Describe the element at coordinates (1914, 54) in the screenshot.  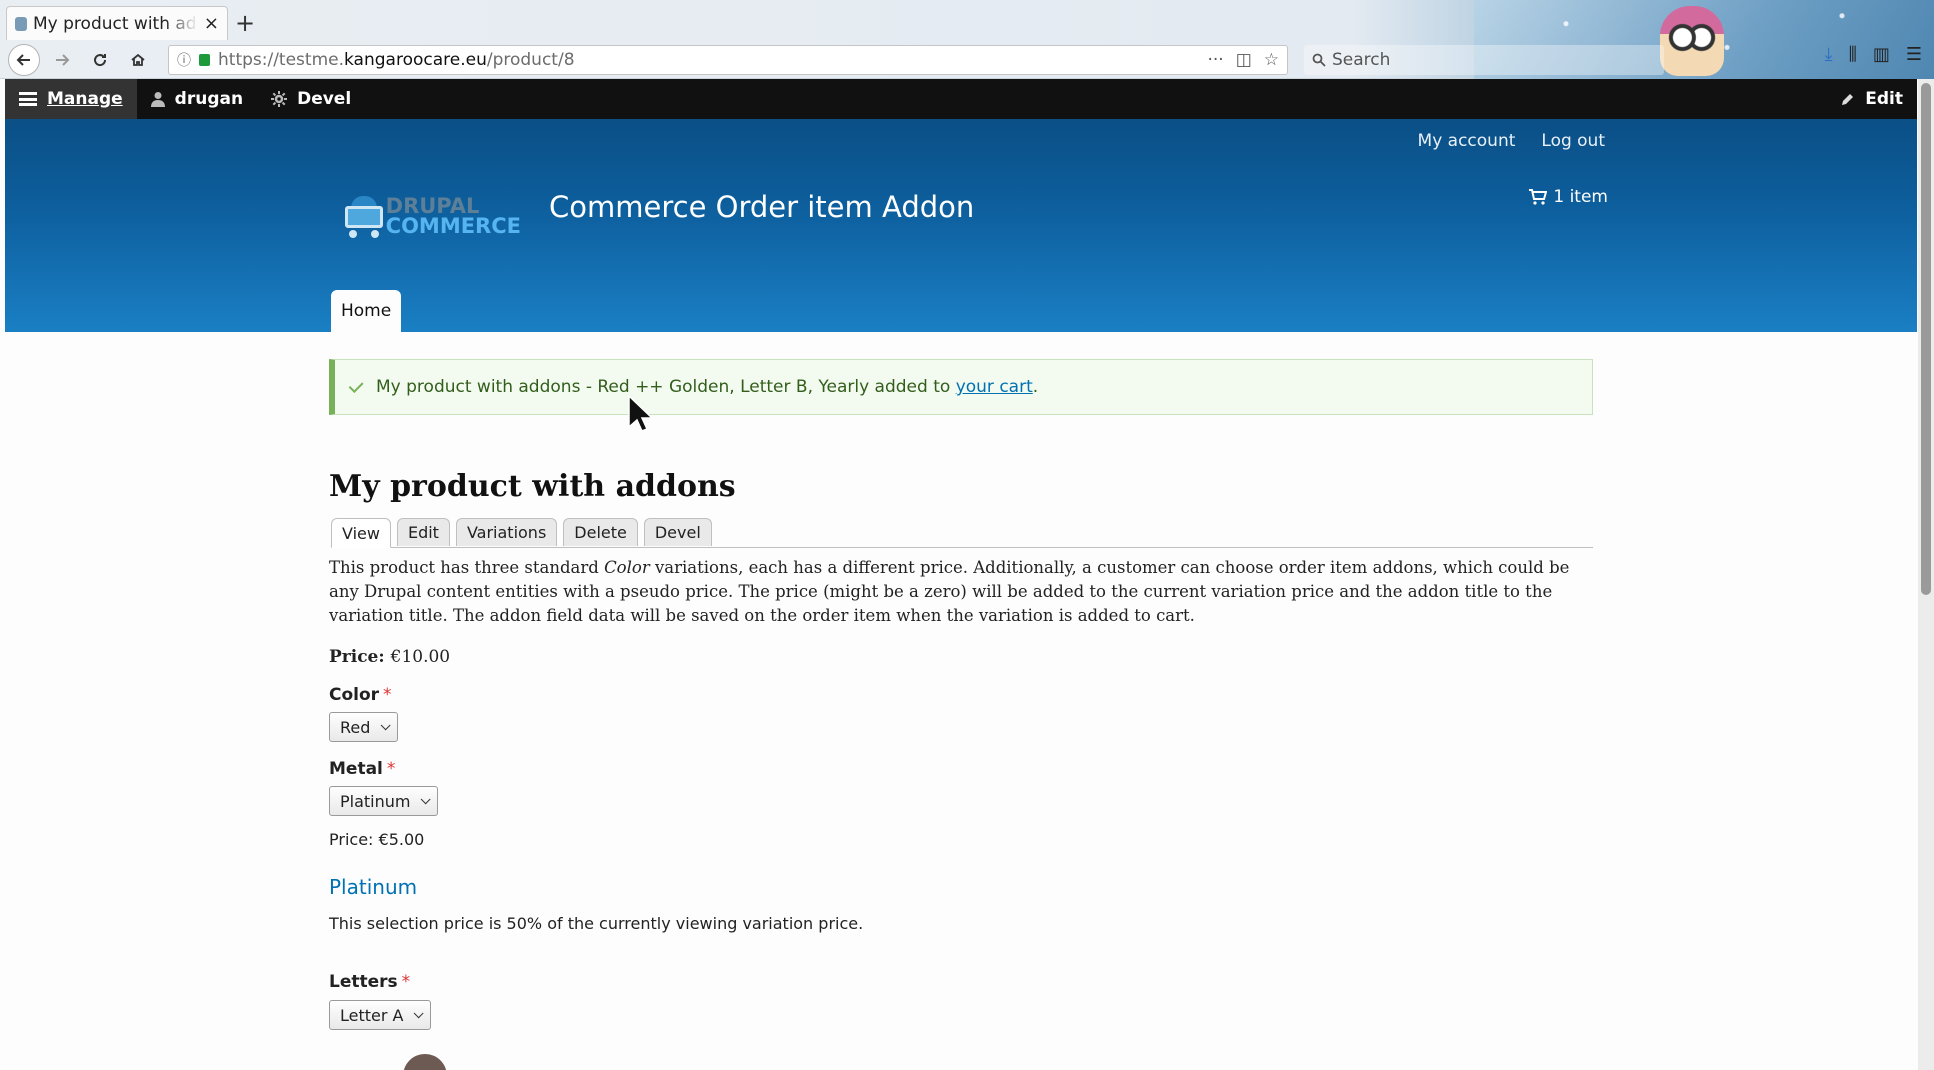
I see `menu-icon: ☰` at that location.